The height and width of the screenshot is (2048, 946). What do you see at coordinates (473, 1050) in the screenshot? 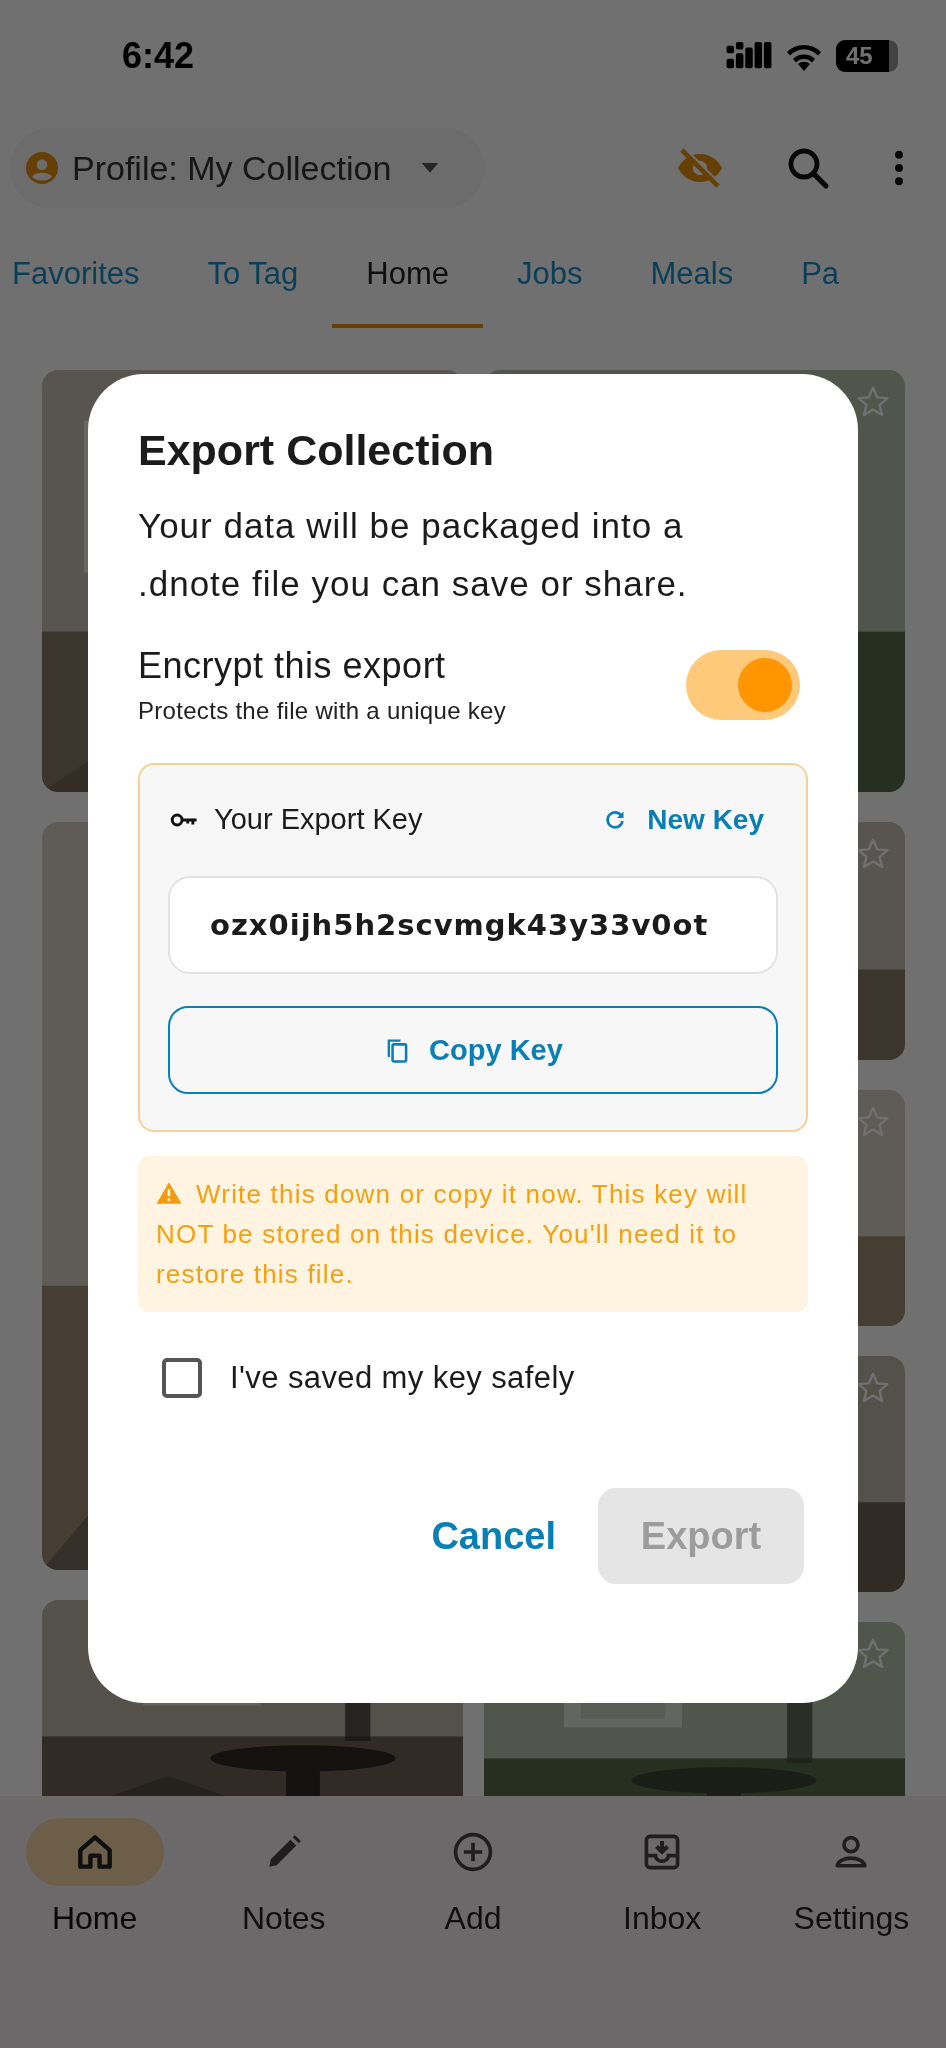
I see `copy-key-button: Copy Key` at bounding box center [473, 1050].